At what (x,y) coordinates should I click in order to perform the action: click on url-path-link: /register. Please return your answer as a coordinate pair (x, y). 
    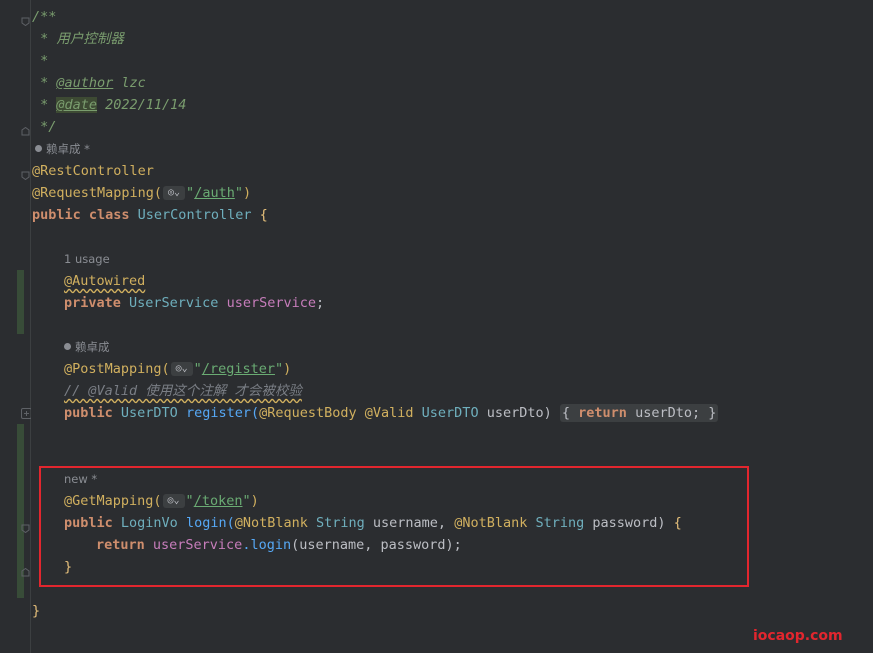
    Looking at the image, I should click on (238, 369).